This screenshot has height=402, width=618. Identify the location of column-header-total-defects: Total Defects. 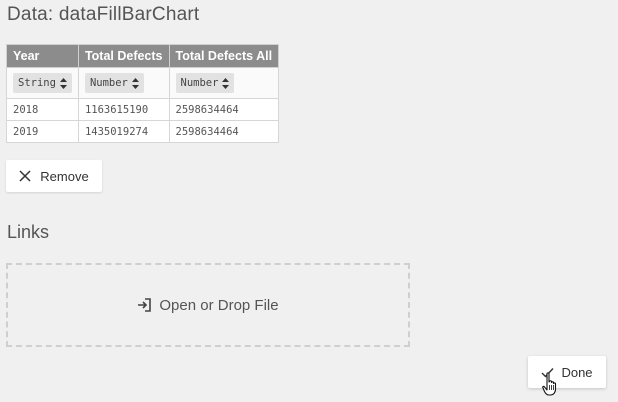
(123, 56).